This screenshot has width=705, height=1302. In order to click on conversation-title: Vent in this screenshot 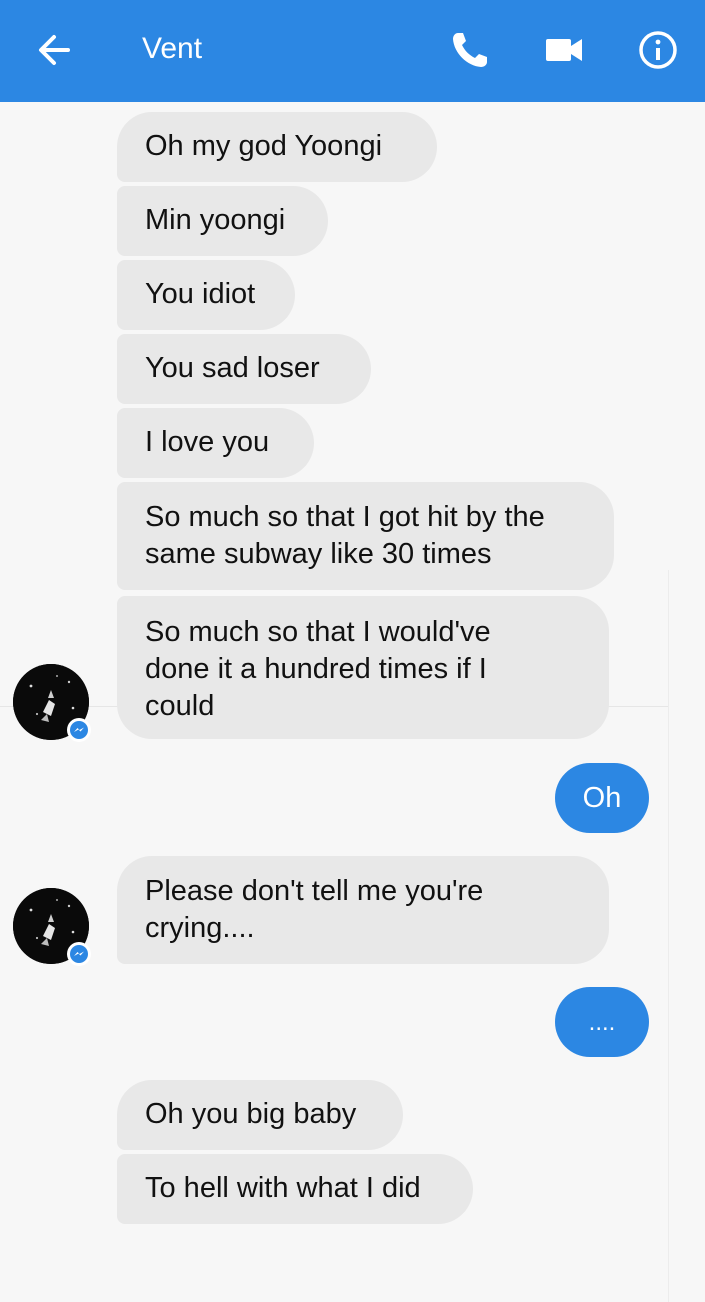, I will do `click(172, 48)`.